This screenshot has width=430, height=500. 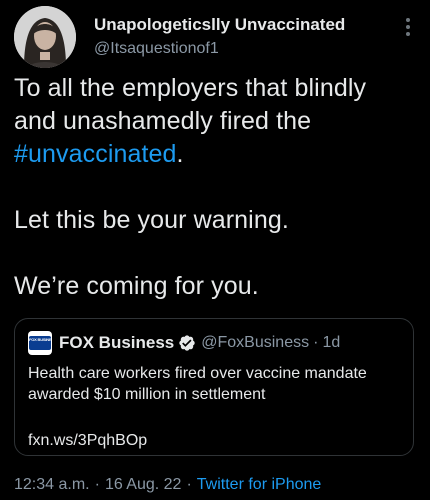 I want to click on quoted-handle: @FoxBusiness, so click(x=255, y=343).